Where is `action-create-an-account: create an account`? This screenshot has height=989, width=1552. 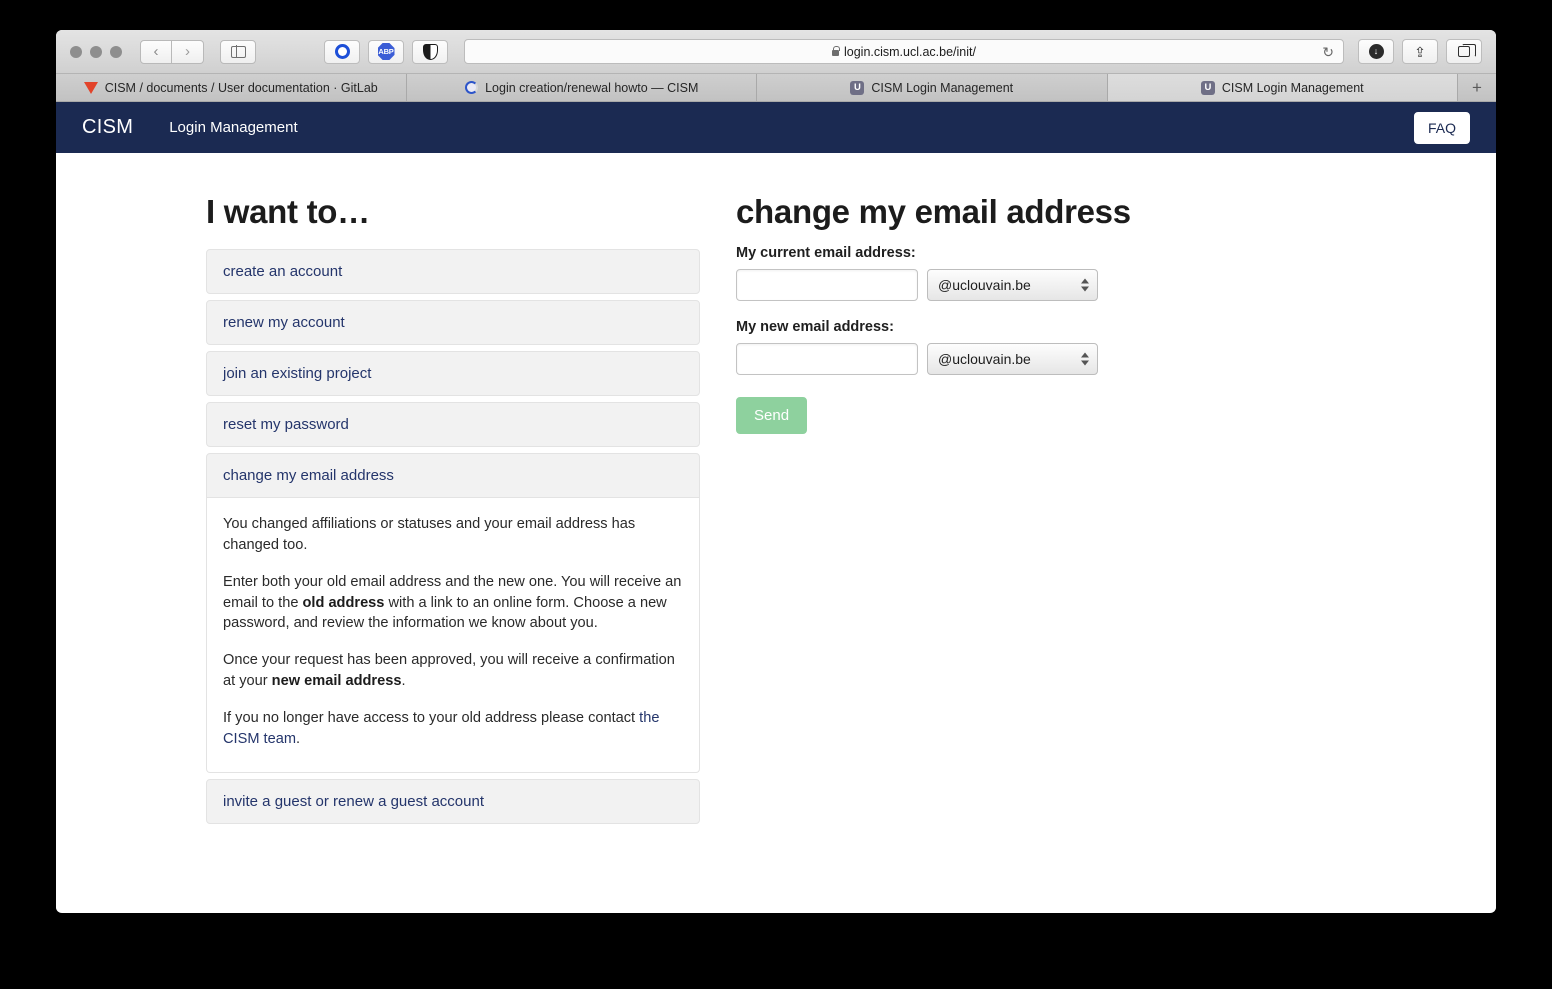 action-create-an-account: create an account is located at coordinates (453, 271).